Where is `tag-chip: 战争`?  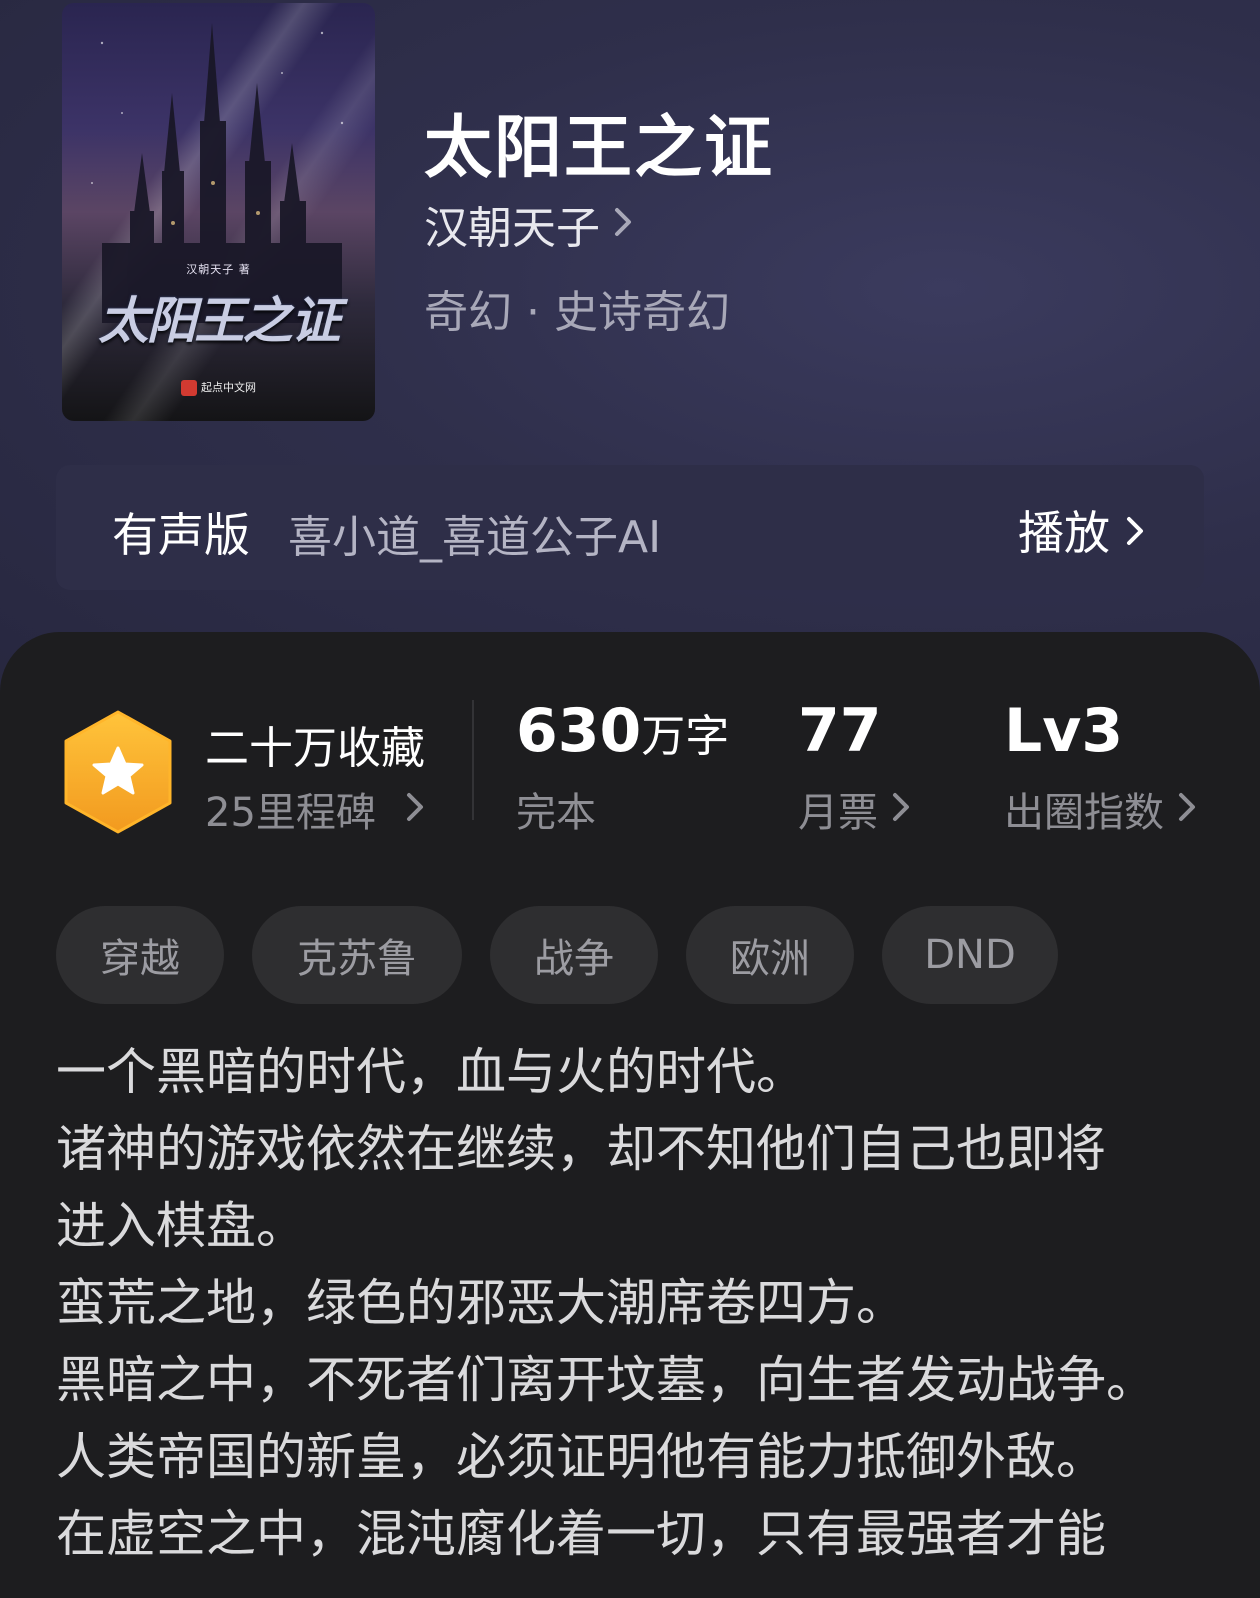
tag-chip: 战争 is located at coordinates (574, 955).